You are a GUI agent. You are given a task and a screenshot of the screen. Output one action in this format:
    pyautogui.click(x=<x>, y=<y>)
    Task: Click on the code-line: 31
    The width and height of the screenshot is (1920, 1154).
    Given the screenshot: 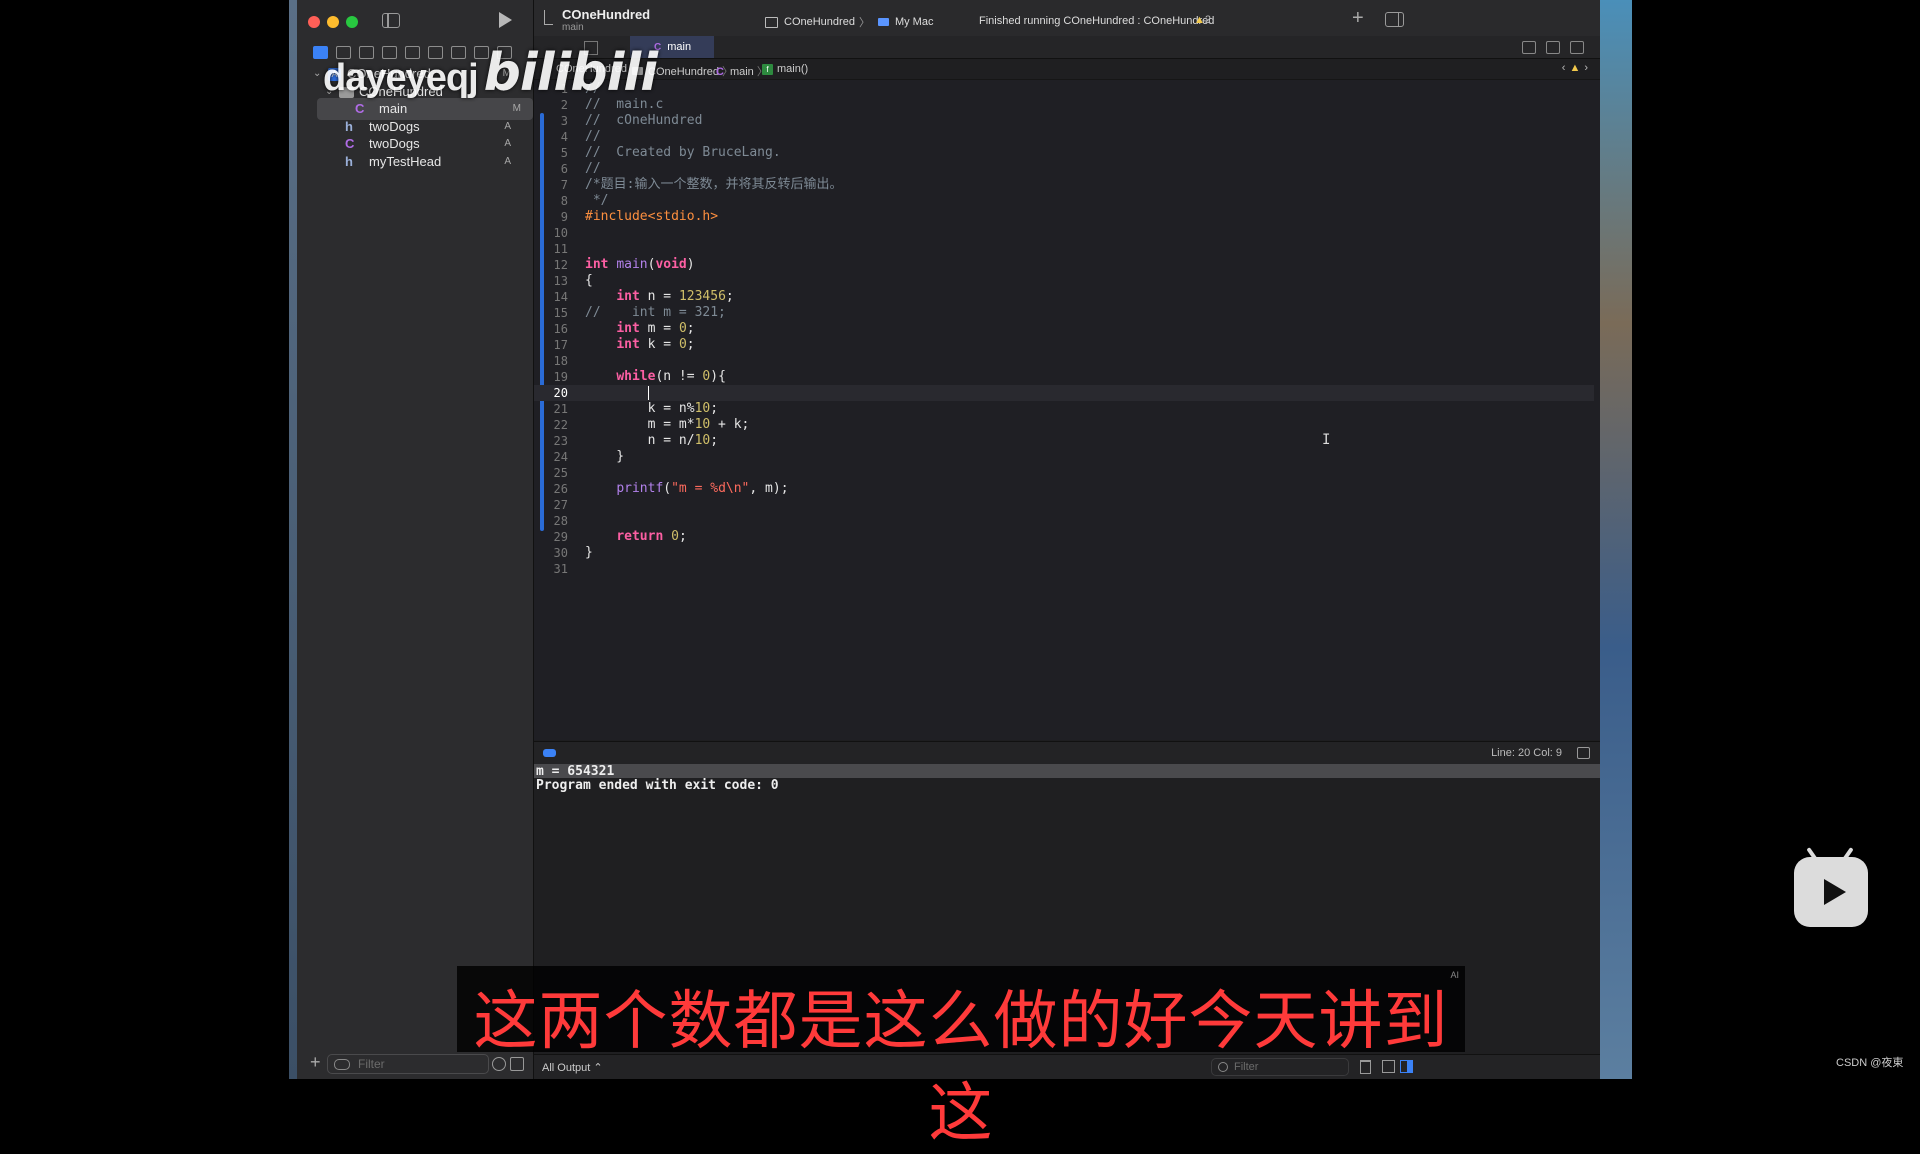 What is the action you would take?
    pyautogui.click(x=1064, y=569)
    